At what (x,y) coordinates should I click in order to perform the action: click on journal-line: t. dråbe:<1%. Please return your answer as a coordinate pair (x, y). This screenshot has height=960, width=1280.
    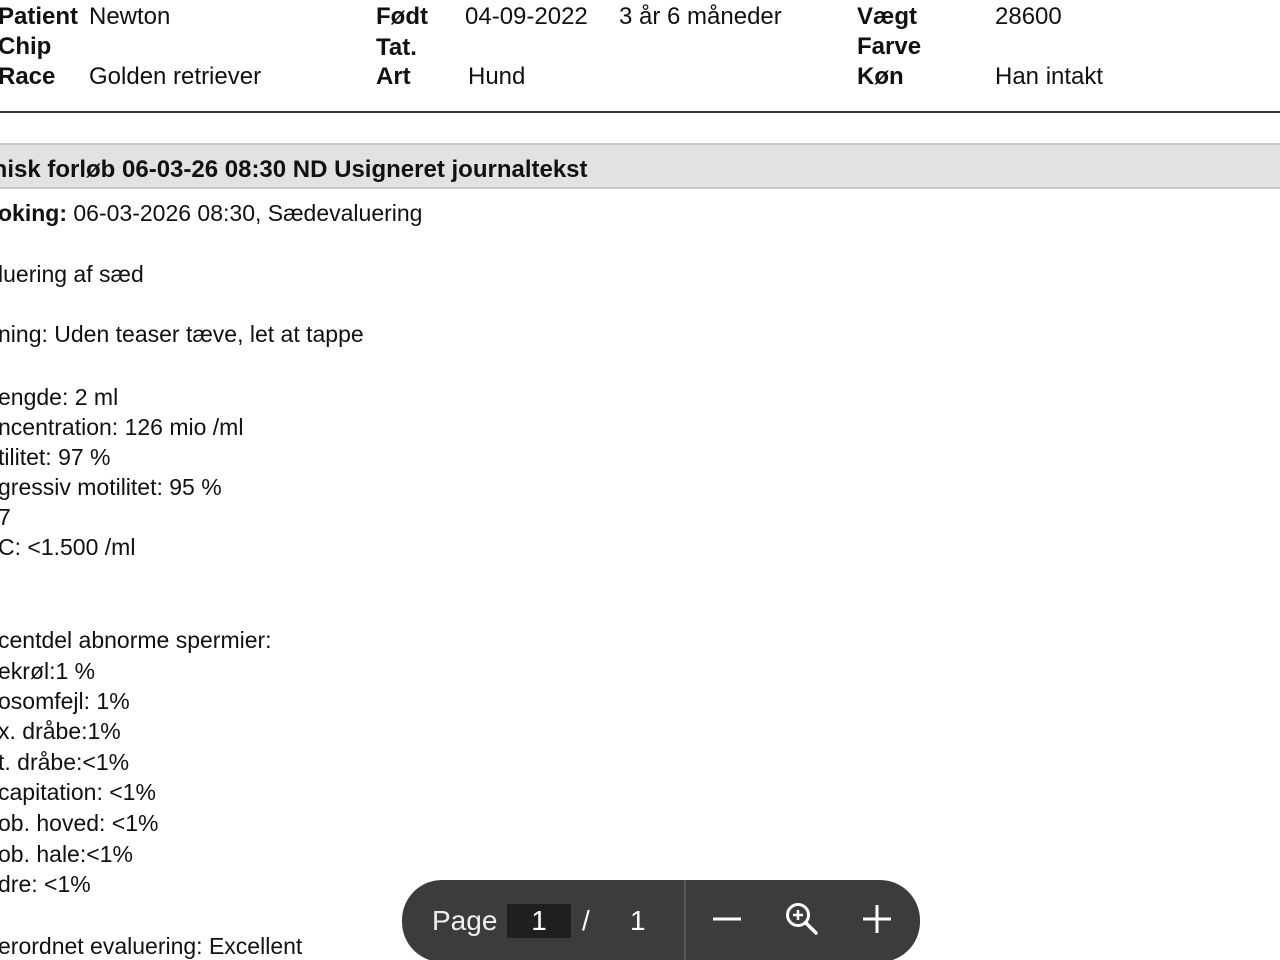
    Looking at the image, I should click on (65, 762).